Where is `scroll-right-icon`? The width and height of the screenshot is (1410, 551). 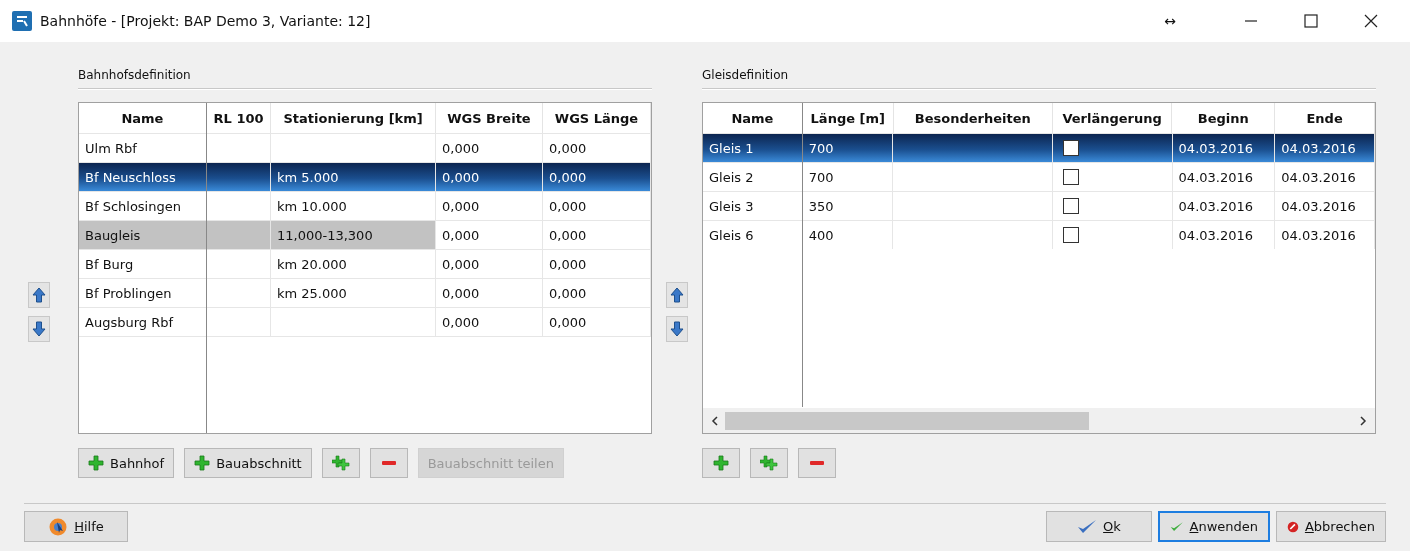 scroll-right-icon is located at coordinates (1363, 420).